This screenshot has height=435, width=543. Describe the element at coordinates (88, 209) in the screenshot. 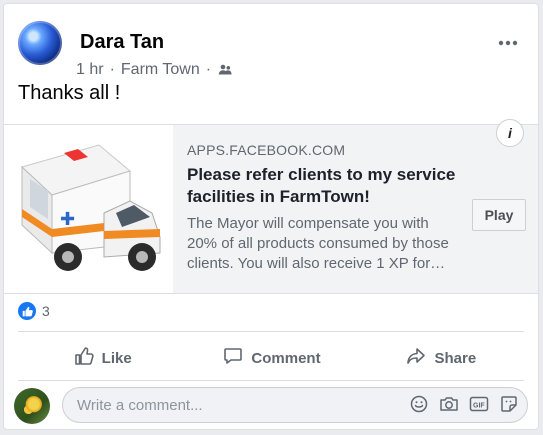

I see `ambulance-image: ✚` at that location.